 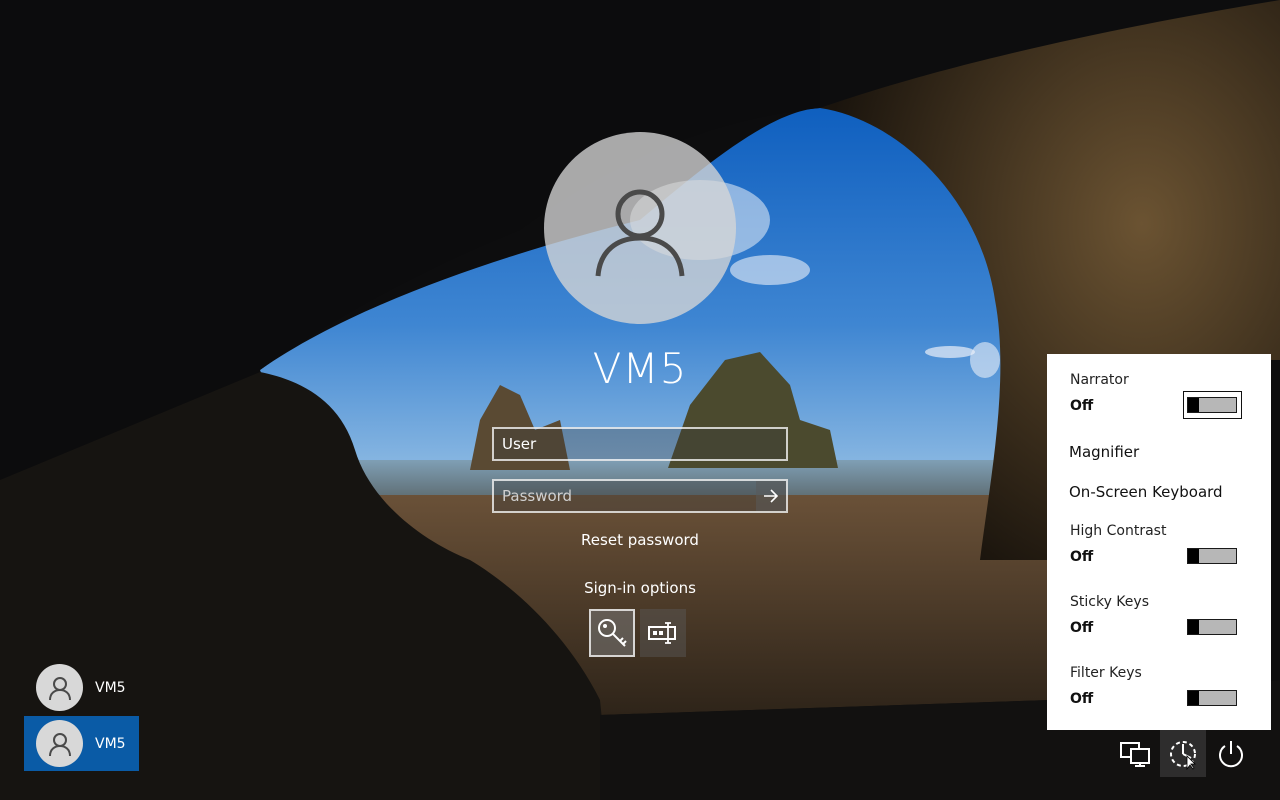 I want to click on password-signin-option, so click(x=612, y=633).